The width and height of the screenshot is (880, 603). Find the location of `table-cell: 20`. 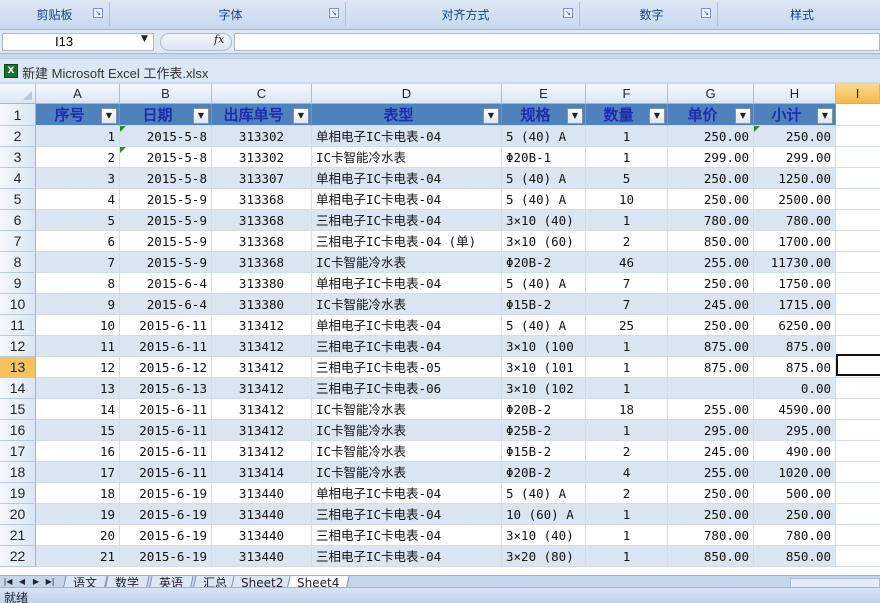

table-cell: 20 is located at coordinates (78, 535).